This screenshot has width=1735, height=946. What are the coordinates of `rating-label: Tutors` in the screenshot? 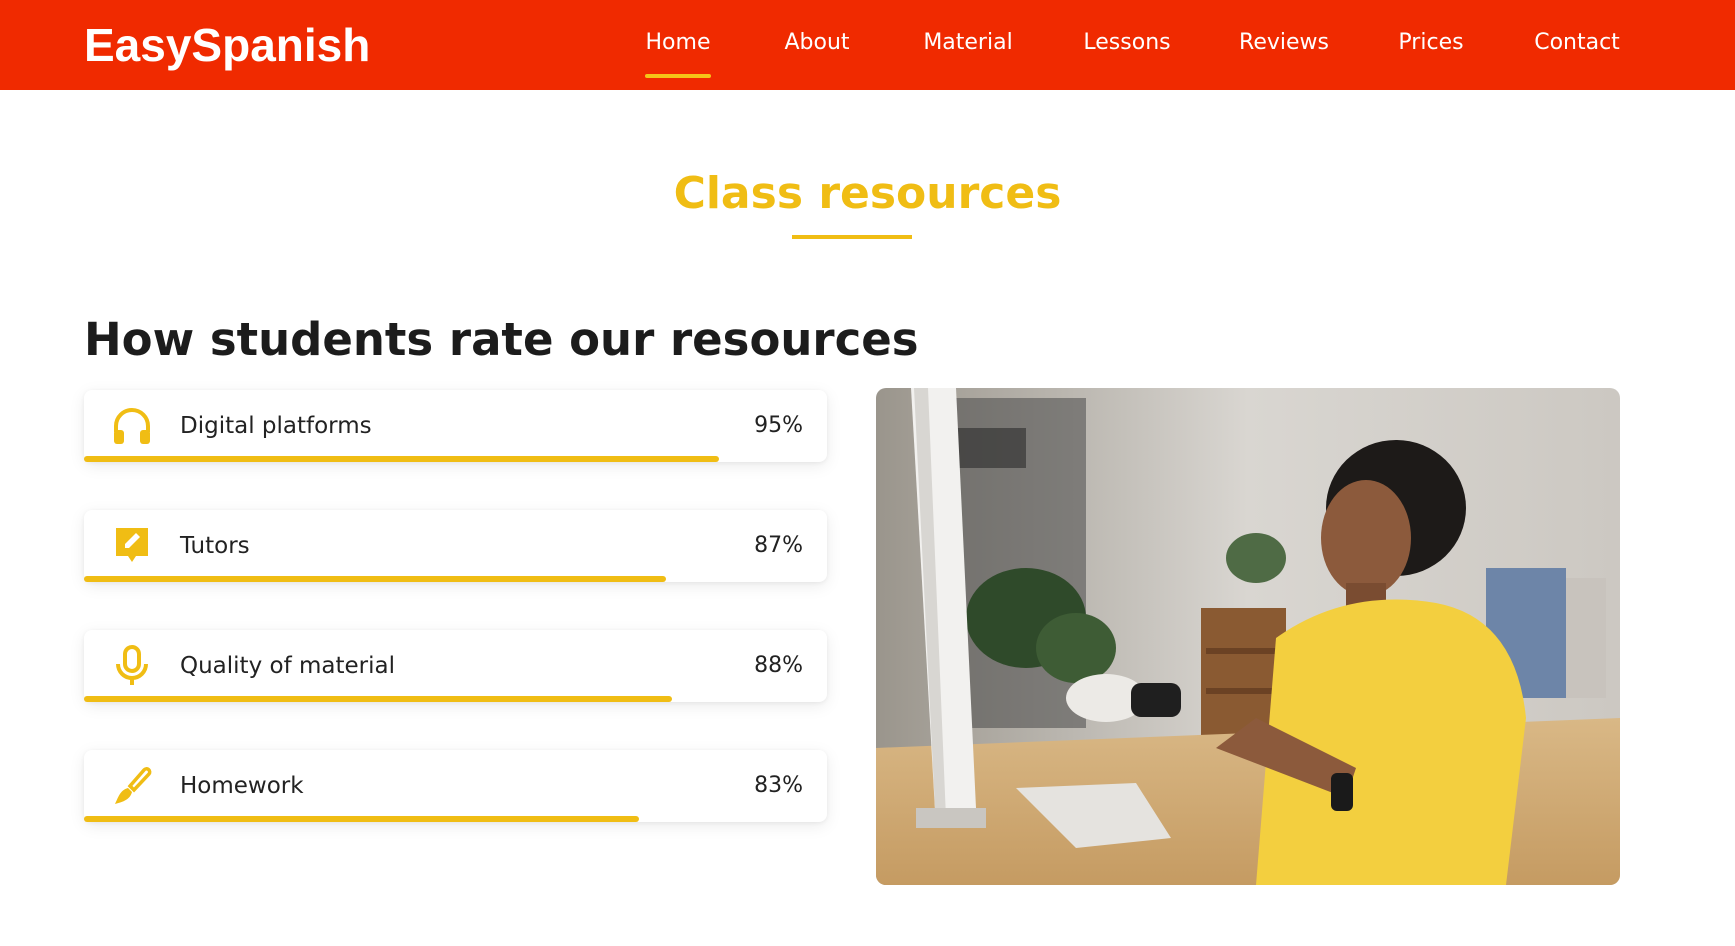 It's located at (215, 546).